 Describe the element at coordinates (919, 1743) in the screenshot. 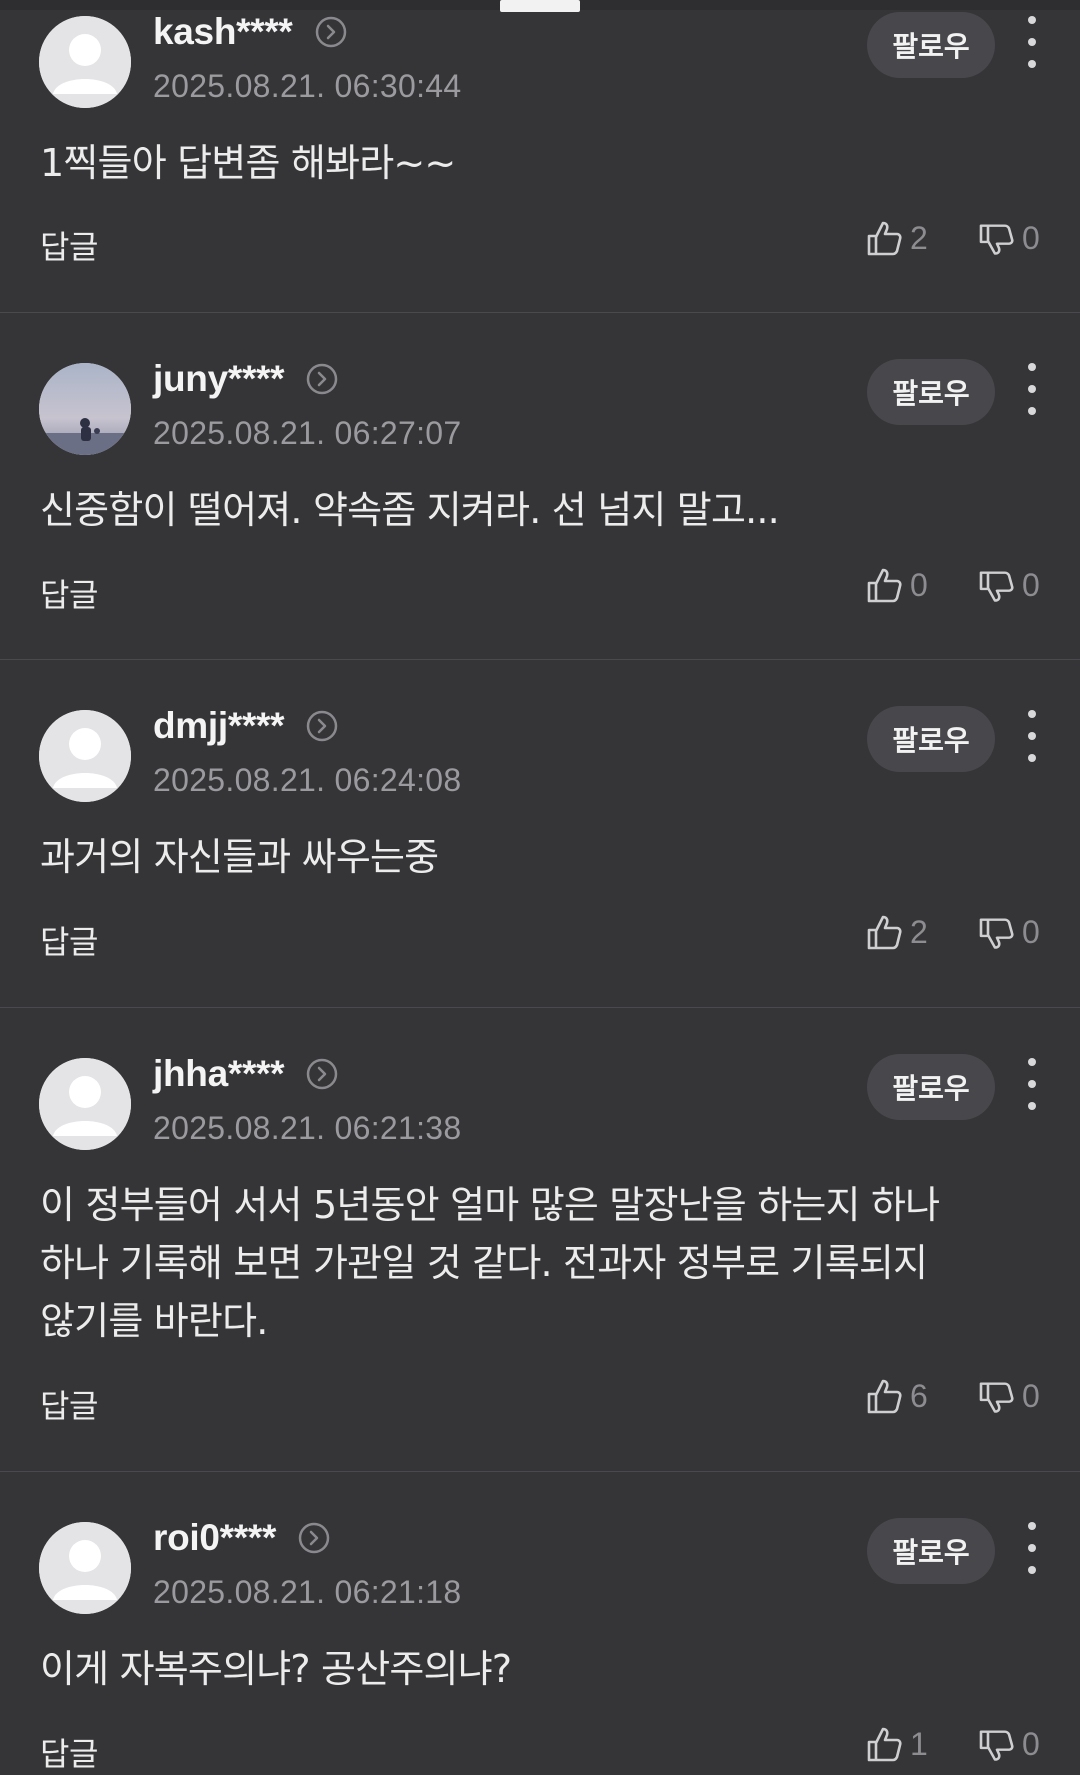

I see `like-count: 1` at that location.